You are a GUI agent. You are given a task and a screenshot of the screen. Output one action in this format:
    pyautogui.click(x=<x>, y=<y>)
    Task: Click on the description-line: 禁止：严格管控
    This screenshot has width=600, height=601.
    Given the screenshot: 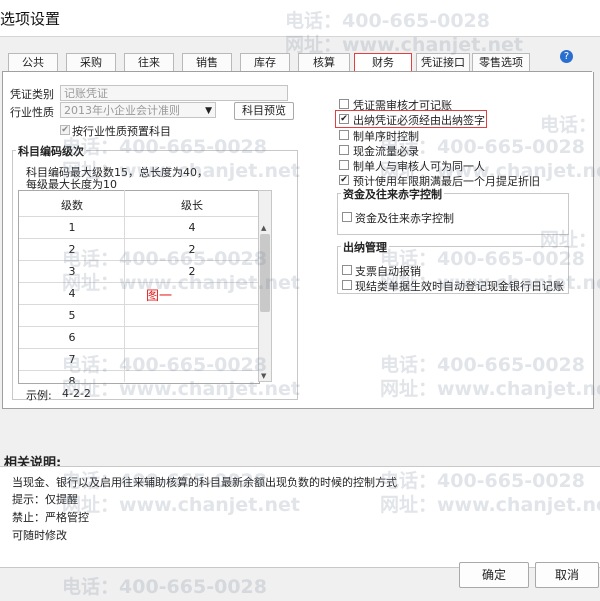 What is the action you would take?
    pyautogui.click(x=50, y=517)
    